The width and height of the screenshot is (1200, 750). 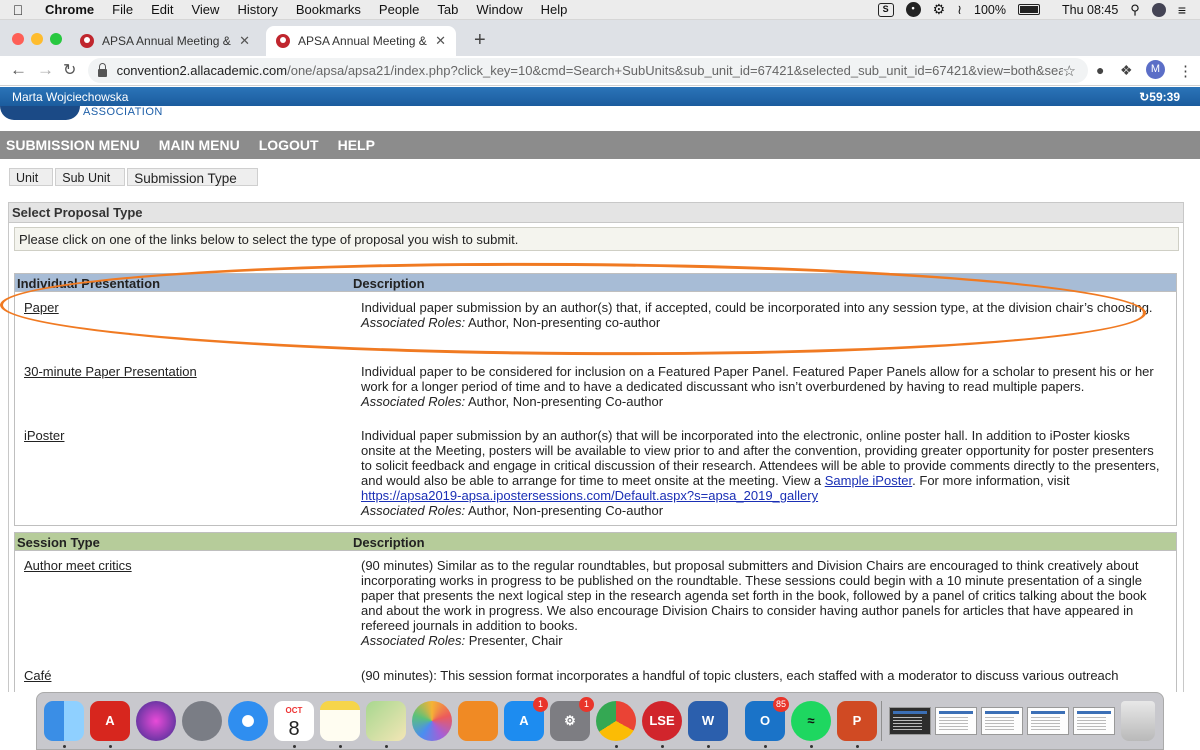 I want to click on launchpad-icon, so click(x=202, y=721).